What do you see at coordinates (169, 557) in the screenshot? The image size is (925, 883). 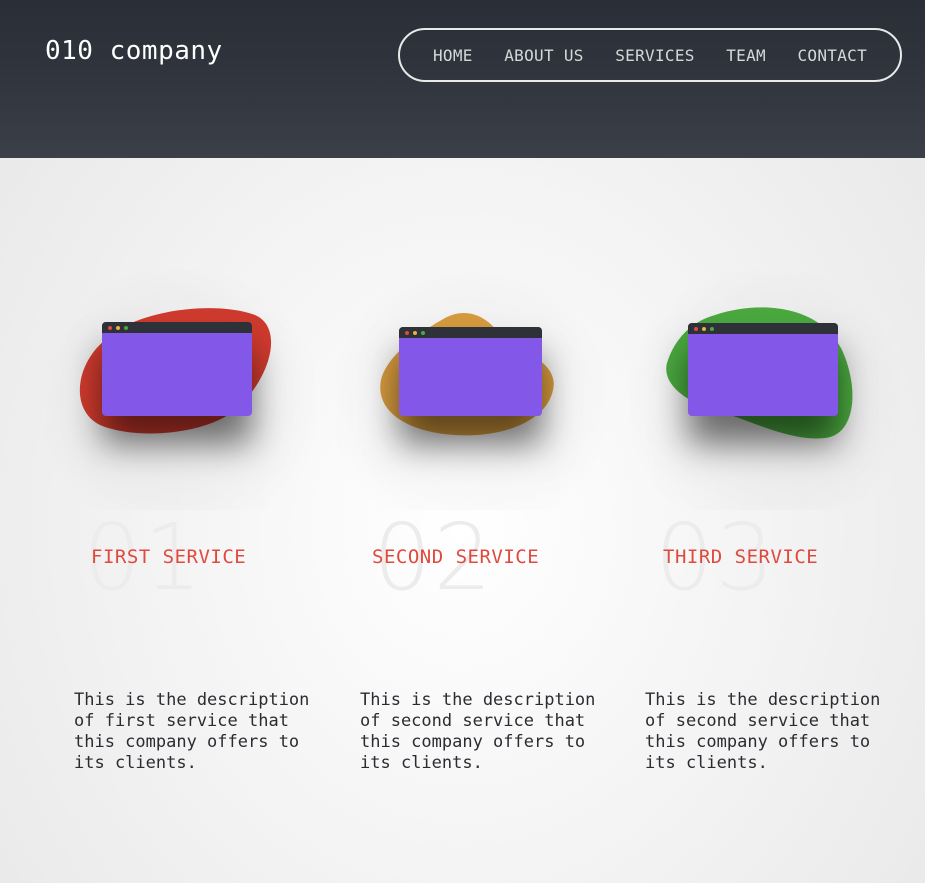 I see `service-title: FIRST SERVICE` at bounding box center [169, 557].